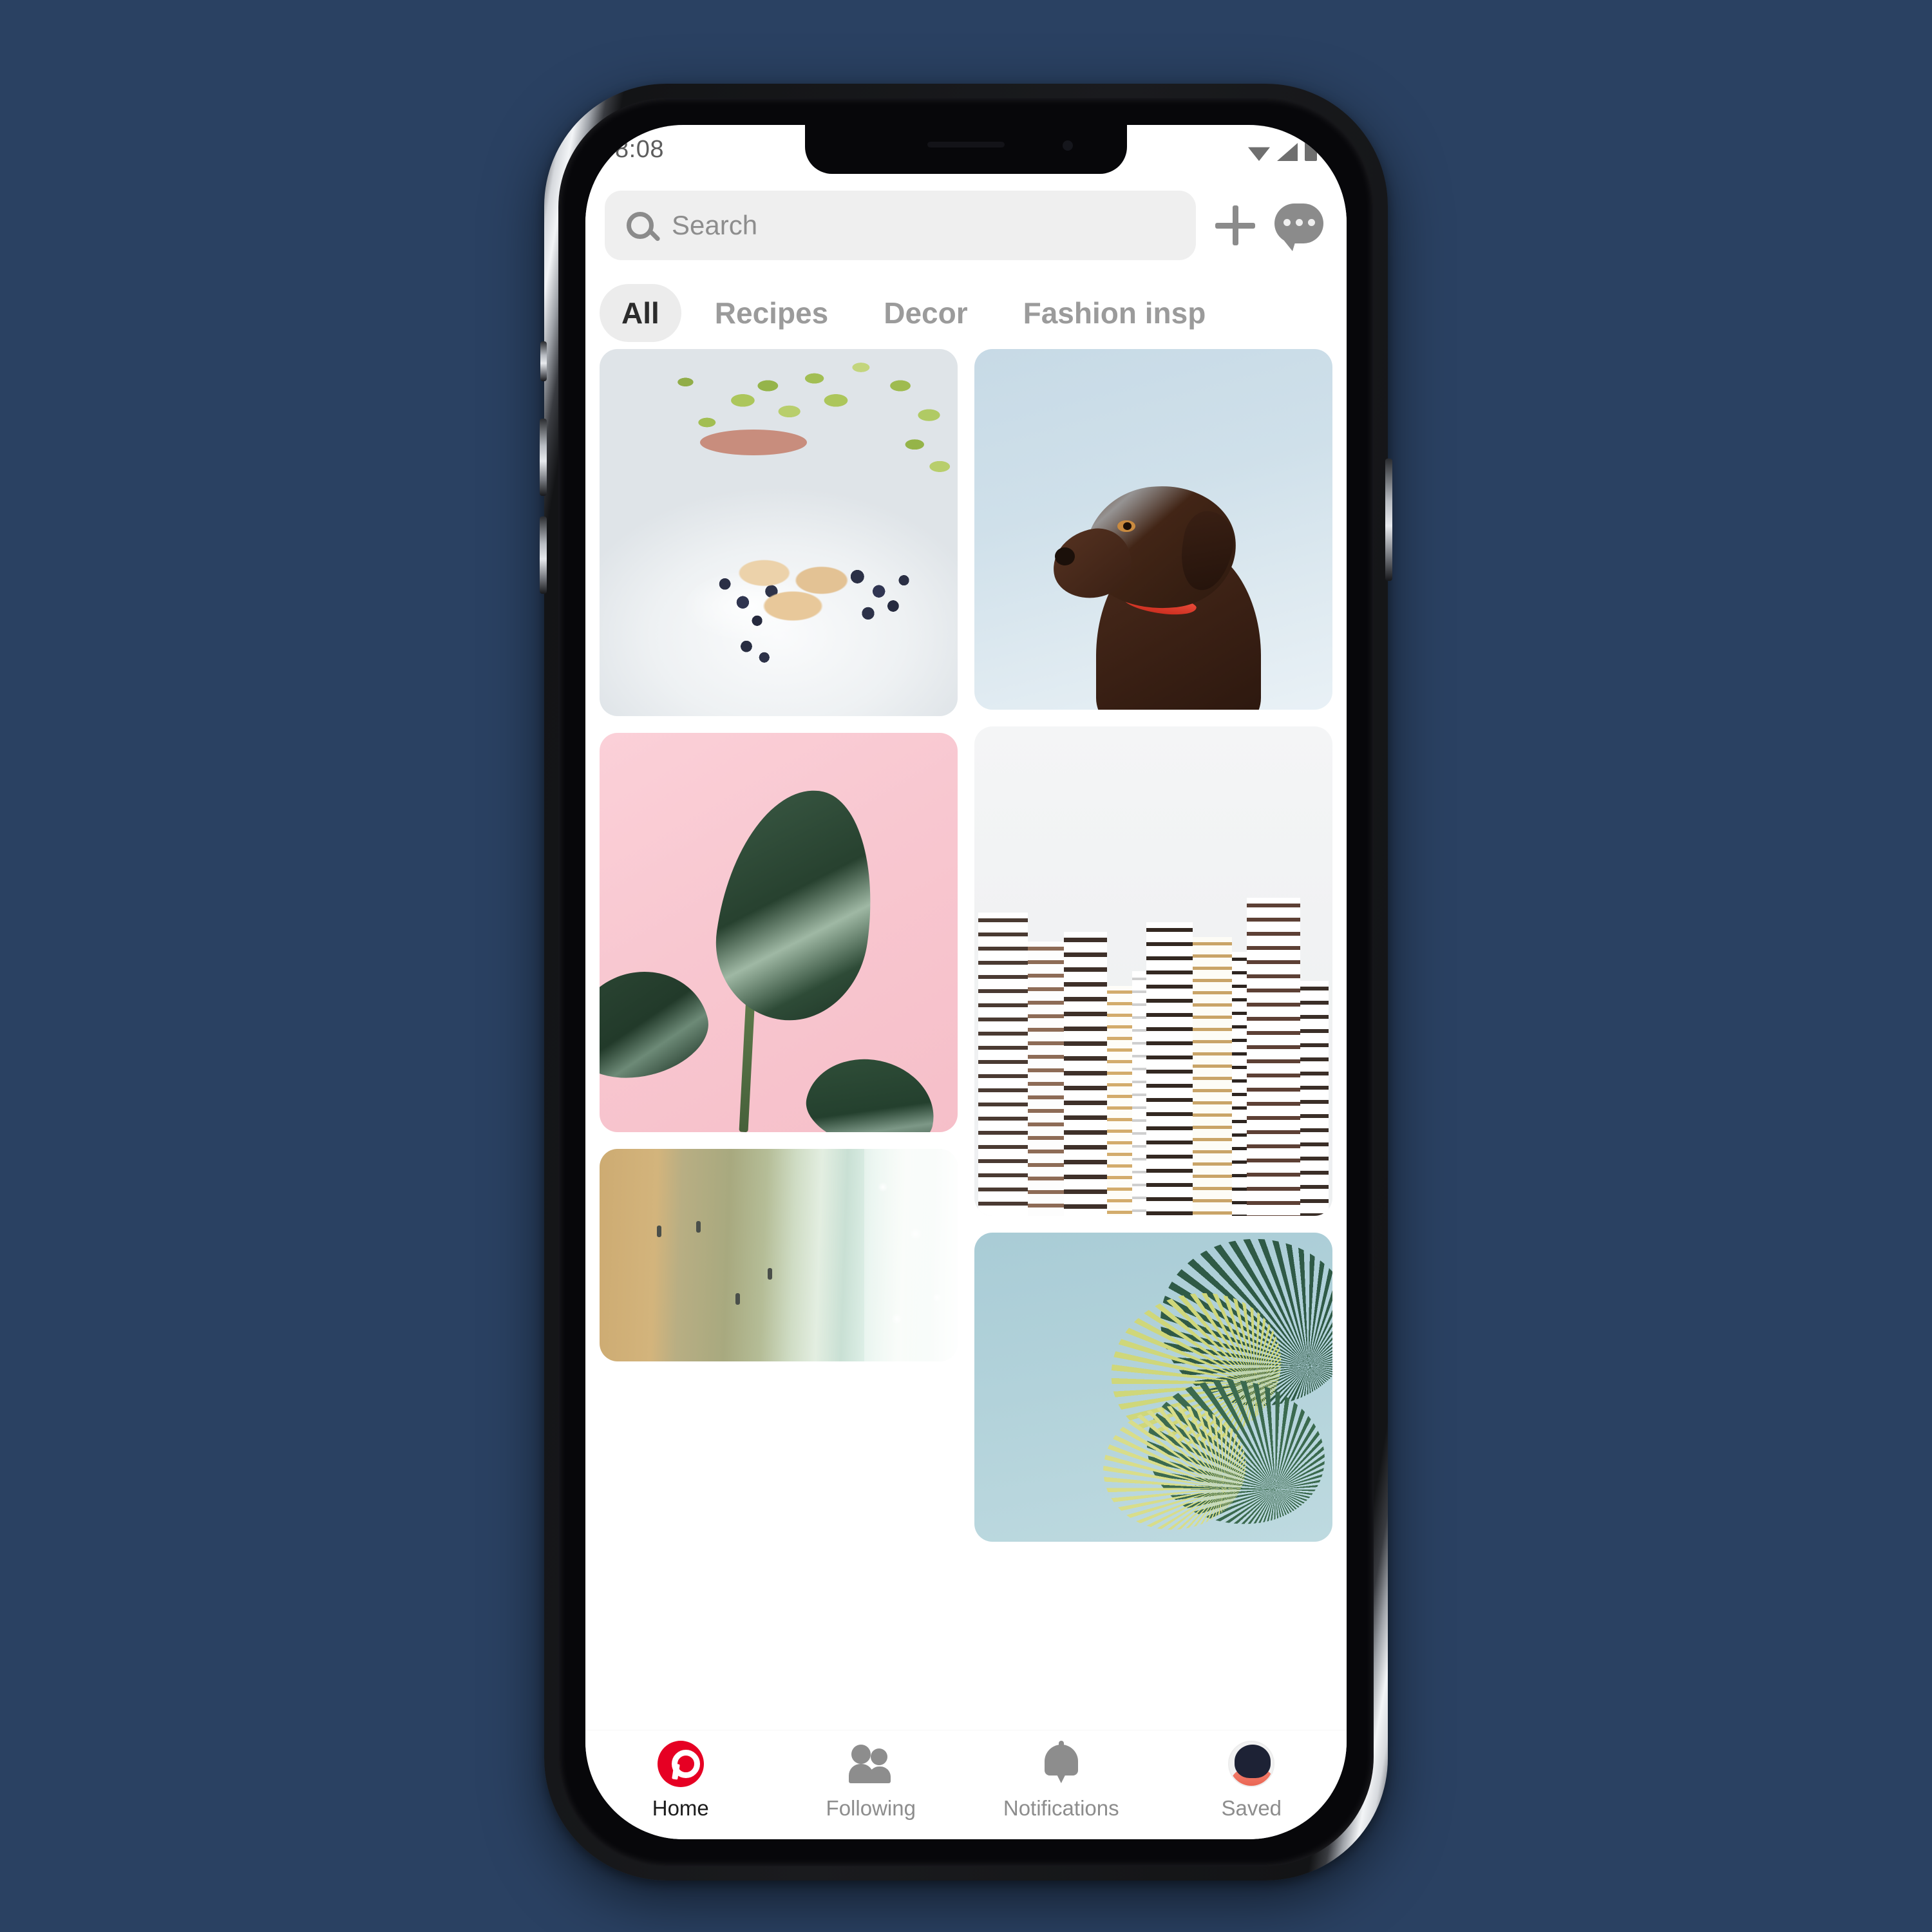  Describe the element at coordinates (639, 149) in the screenshot. I see `status-bar-time: 8:08` at that location.